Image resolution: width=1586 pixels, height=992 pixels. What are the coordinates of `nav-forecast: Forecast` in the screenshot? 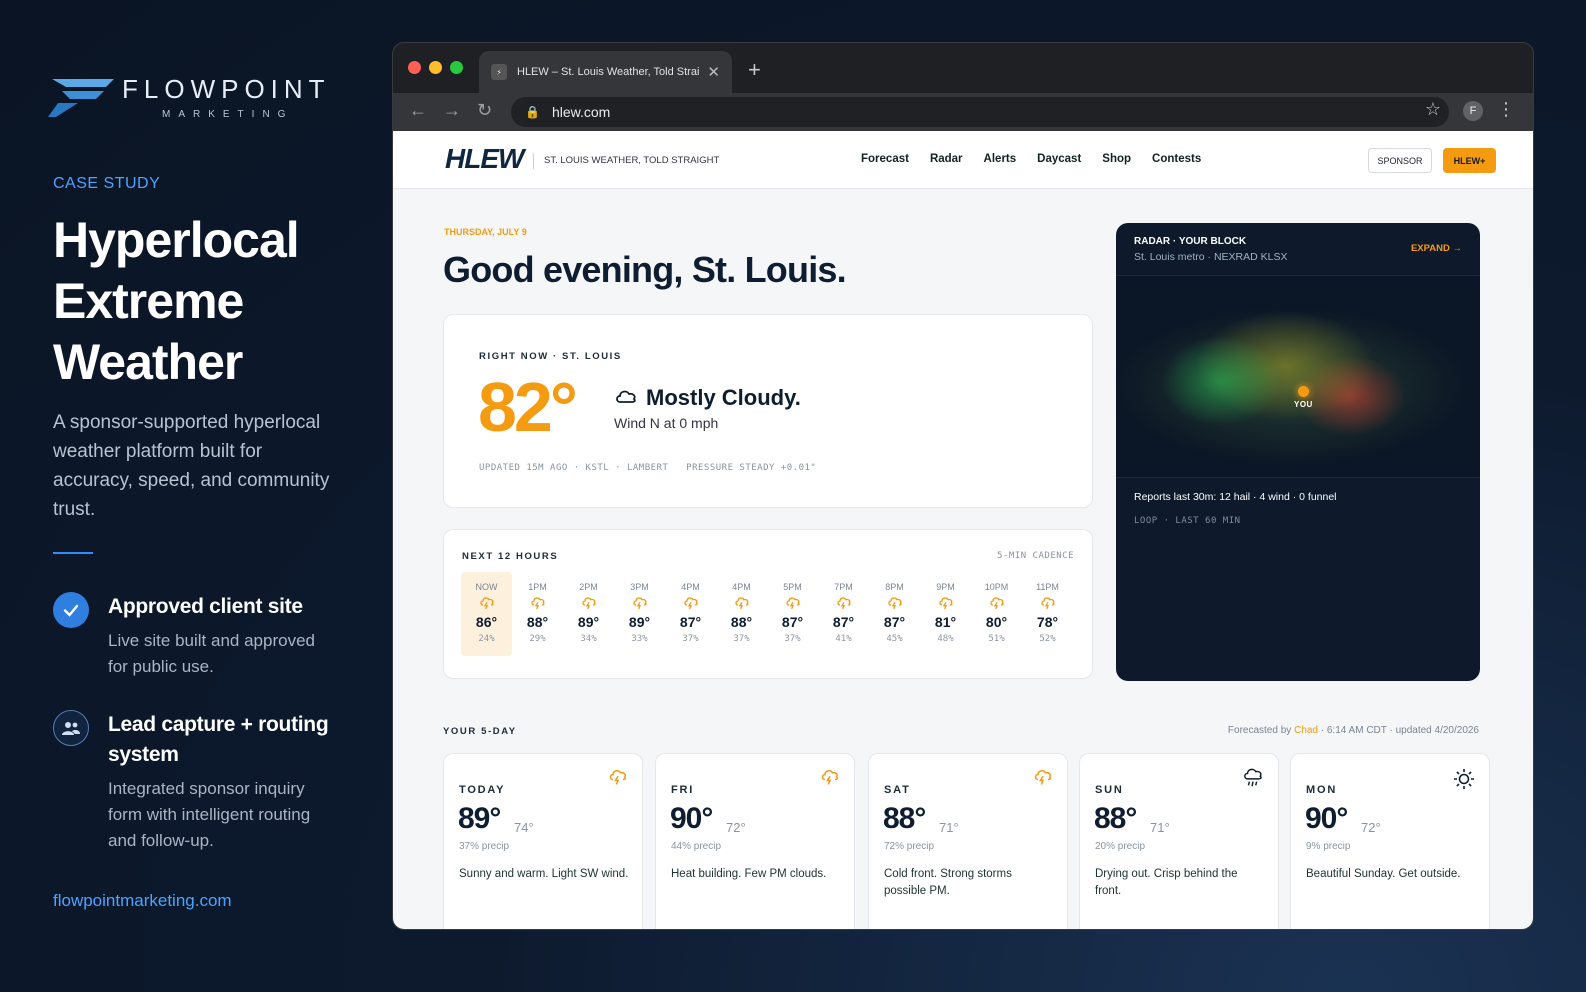 It's located at (885, 159).